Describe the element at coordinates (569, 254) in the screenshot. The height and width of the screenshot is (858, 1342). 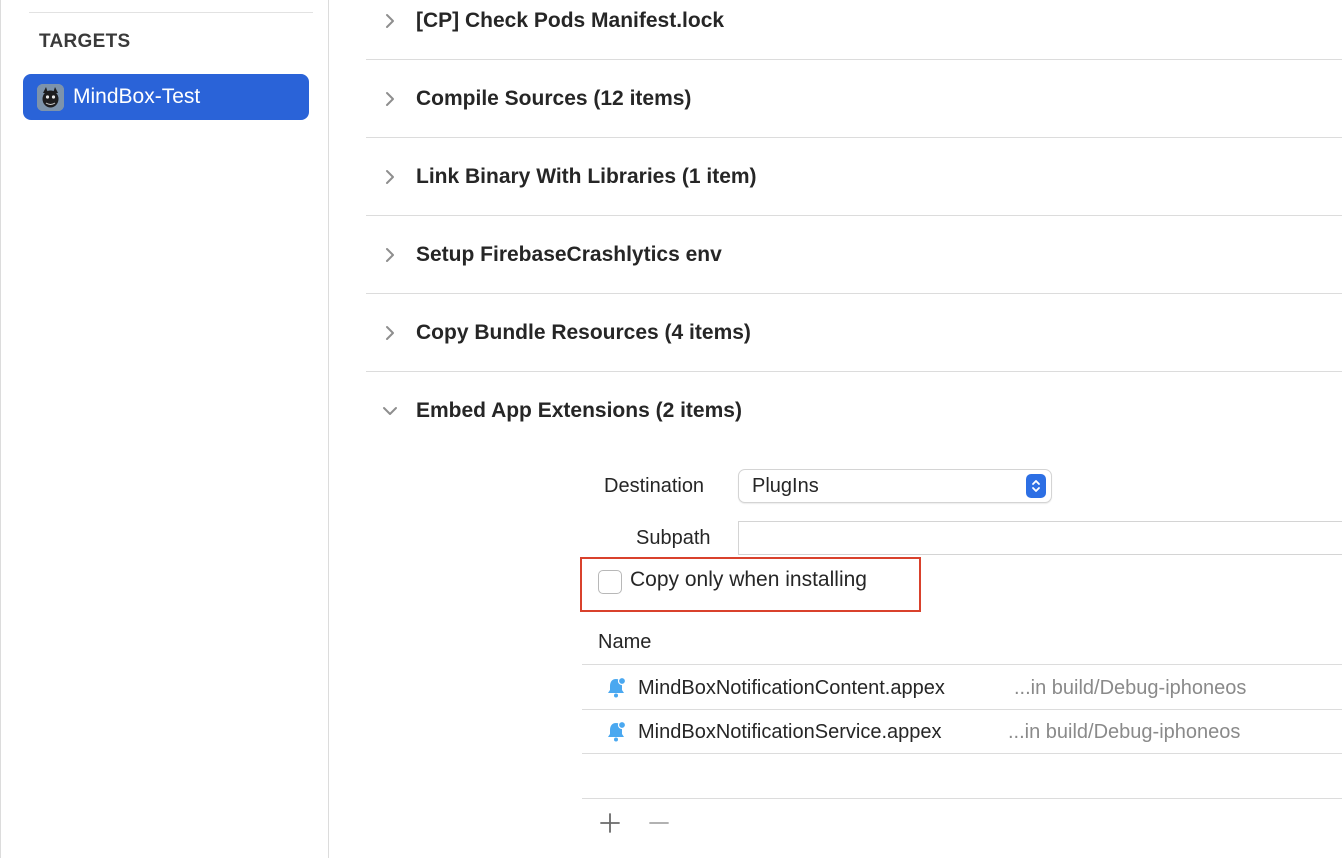
I see `phase-title: Setup FirebaseCrashlytics env` at that location.